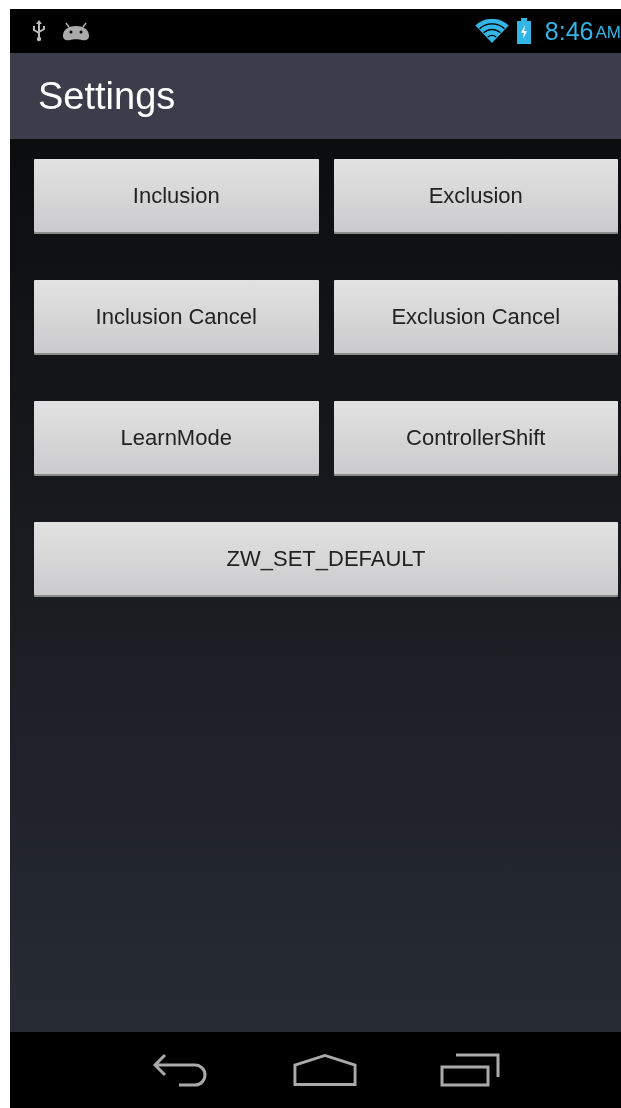  What do you see at coordinates (523, 31) in the screenshot?
I see `battery-icon` at bounding box center [523, 31].